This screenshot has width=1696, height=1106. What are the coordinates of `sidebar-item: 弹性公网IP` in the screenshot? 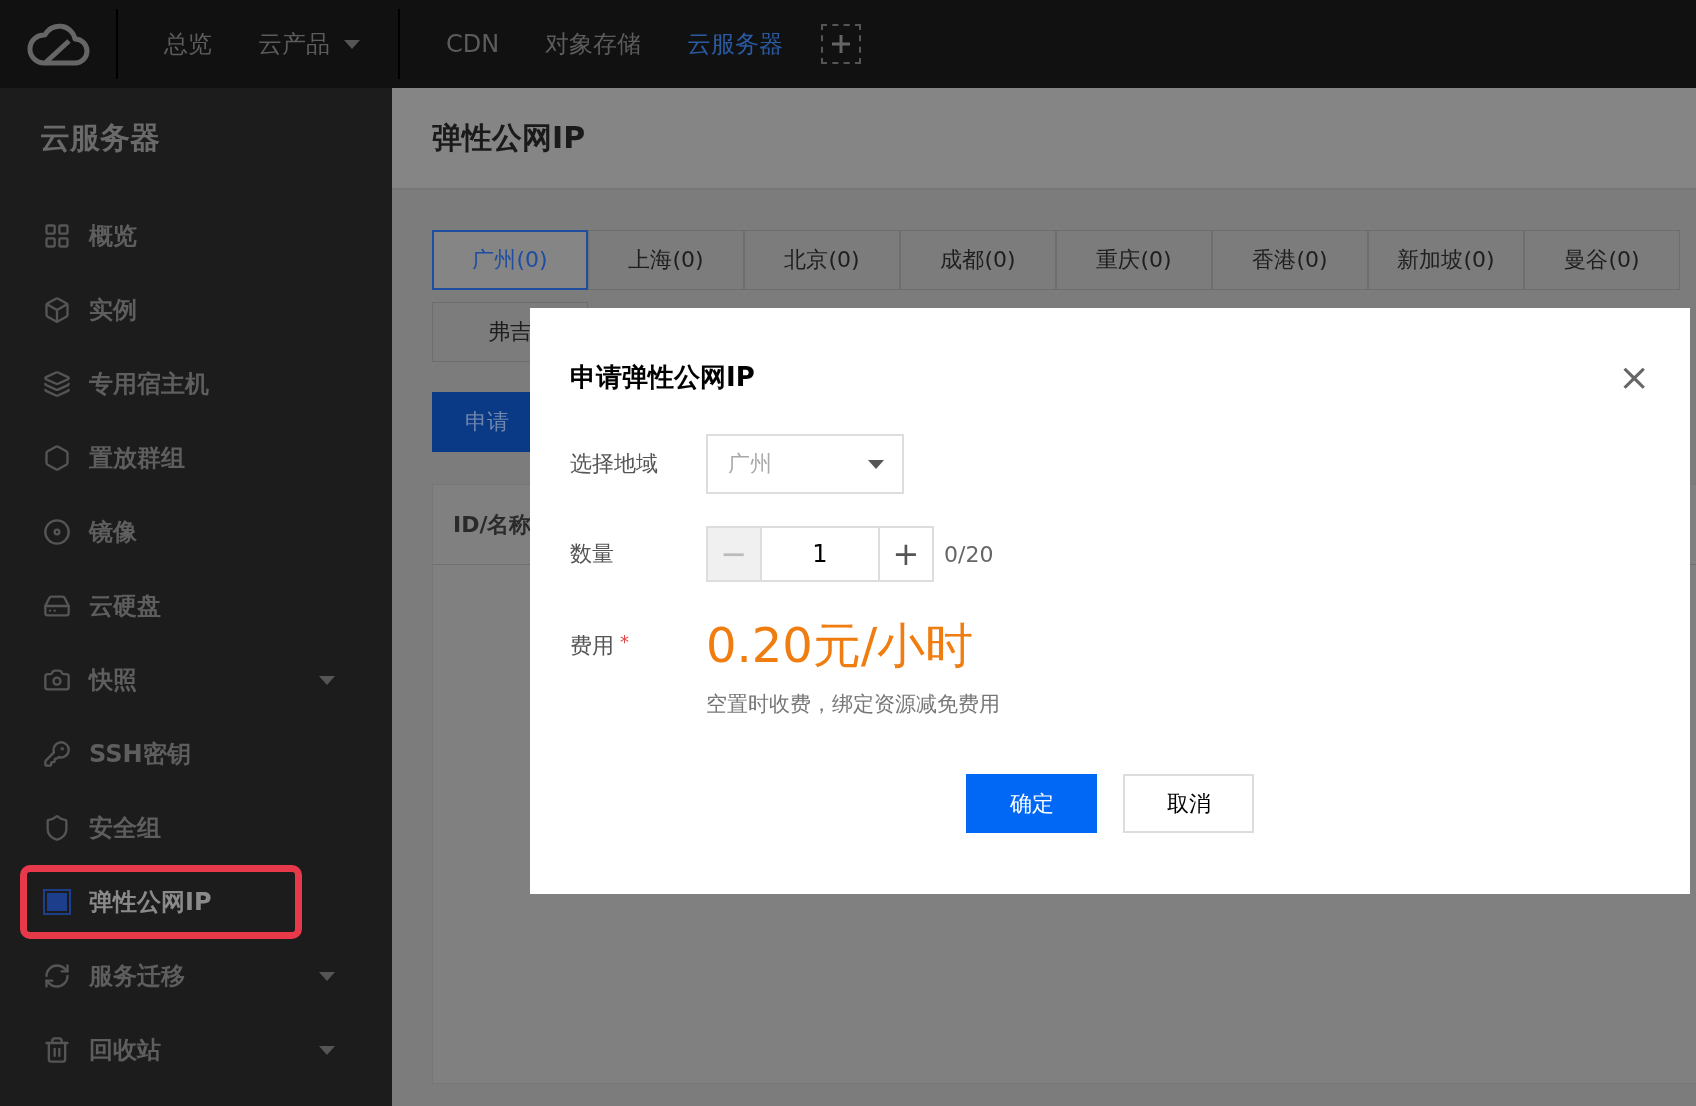 It's located at (161, 902).